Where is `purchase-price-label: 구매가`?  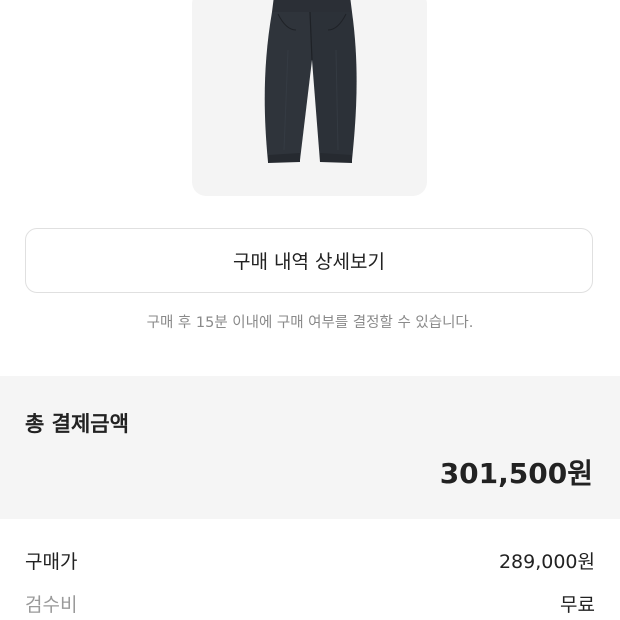 purchase-price-label: 구매가 is located at coordinates (51, 562).